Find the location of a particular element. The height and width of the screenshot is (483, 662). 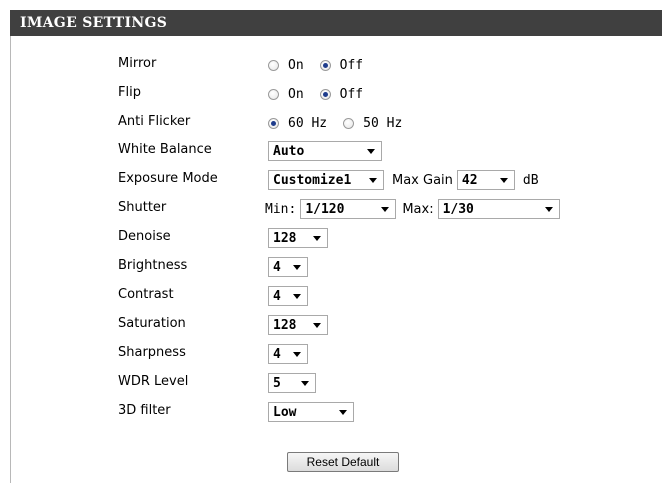

exposure-mode-row: Exposure Mode Customize1 Max Gain 42 dB is located at coordinates (331, 180).